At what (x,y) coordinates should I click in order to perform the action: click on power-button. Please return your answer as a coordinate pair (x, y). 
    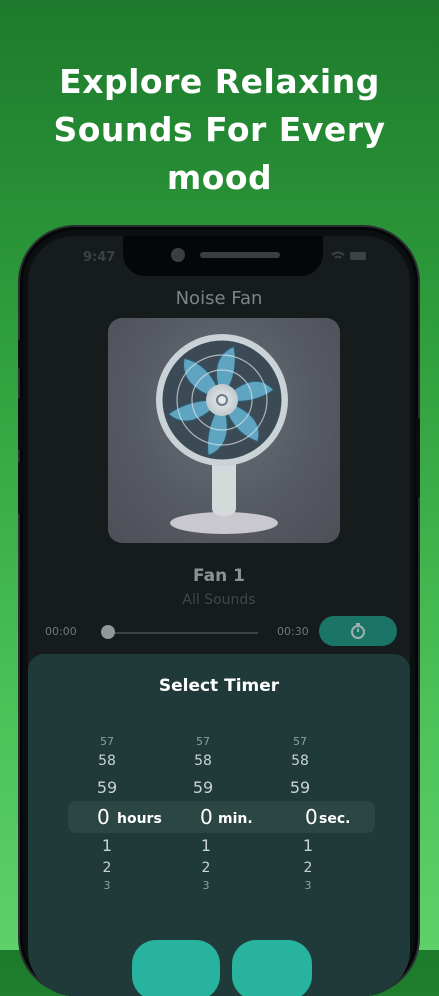
    Looking at the image, I should click on (418, 458).